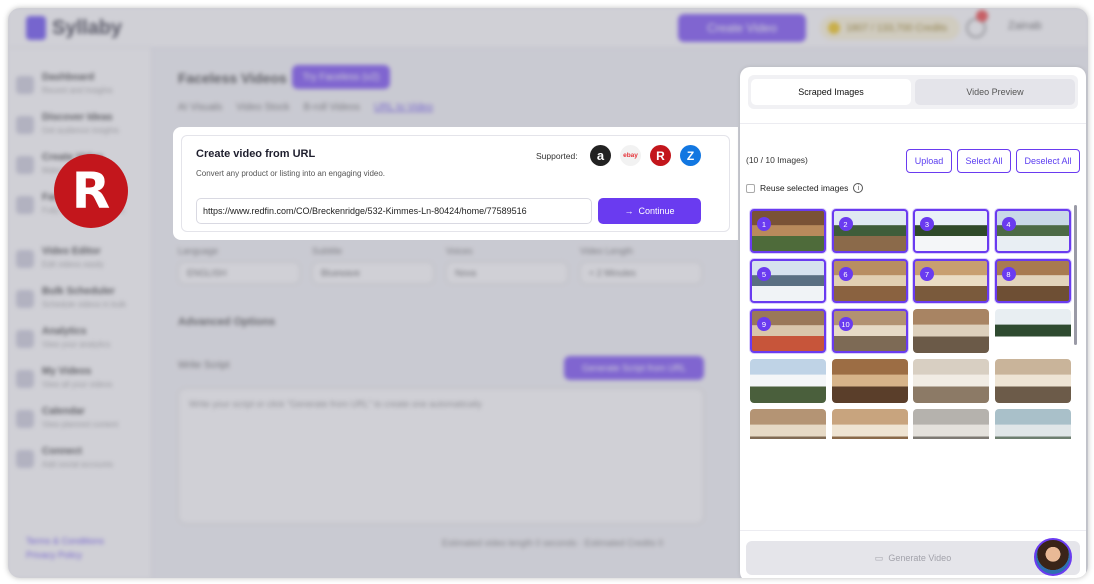  I want to click on reuse-label: Reuse selected images, so click(804, 188).